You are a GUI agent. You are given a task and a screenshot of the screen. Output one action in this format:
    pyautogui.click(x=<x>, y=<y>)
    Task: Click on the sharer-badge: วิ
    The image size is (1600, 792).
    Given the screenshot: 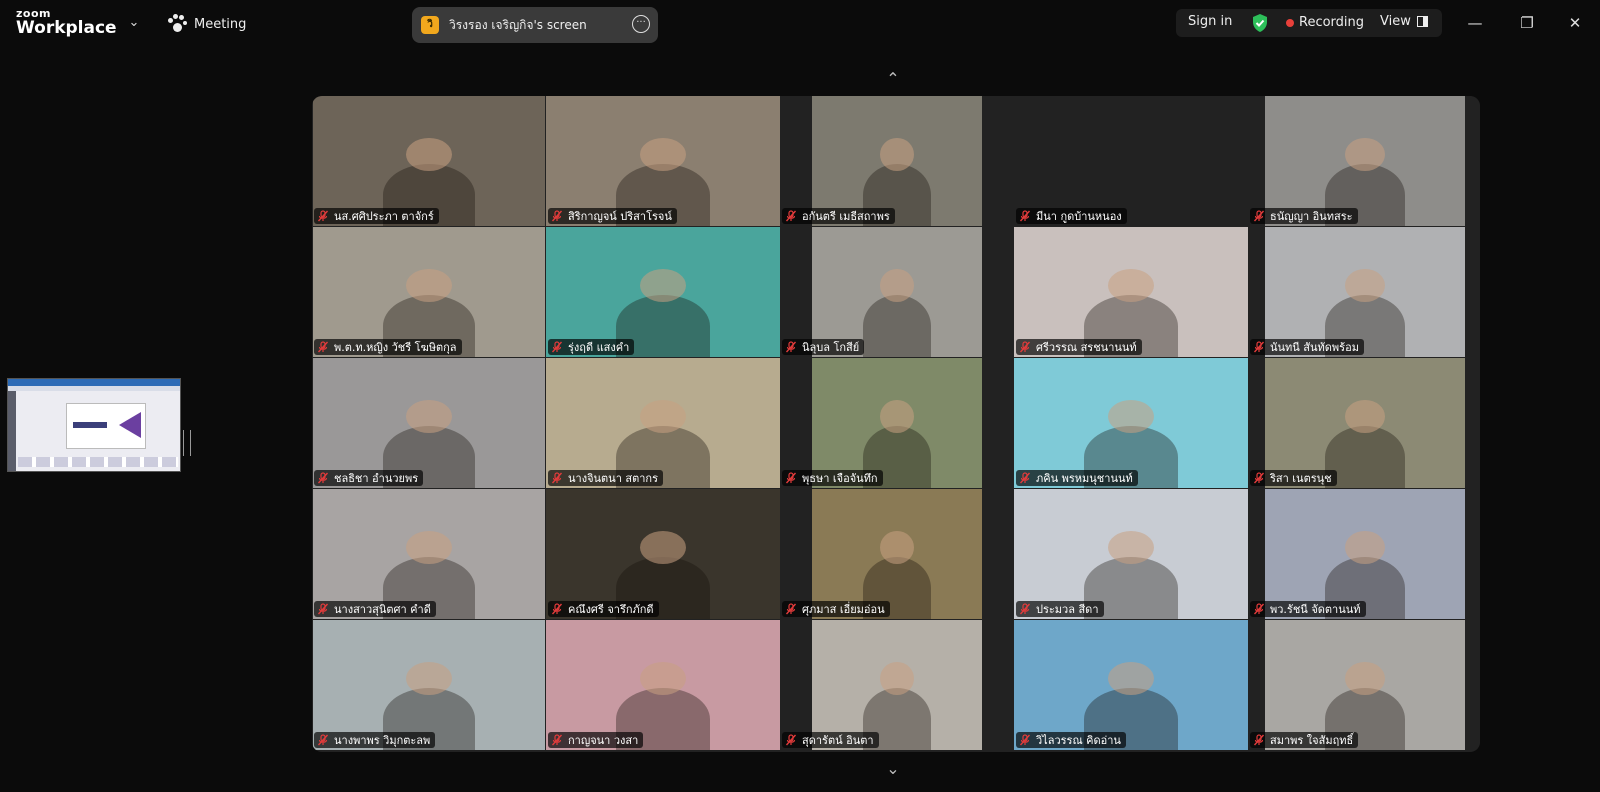 What is the action you would take?
    pyautogui.click(x=430, y=25)
    